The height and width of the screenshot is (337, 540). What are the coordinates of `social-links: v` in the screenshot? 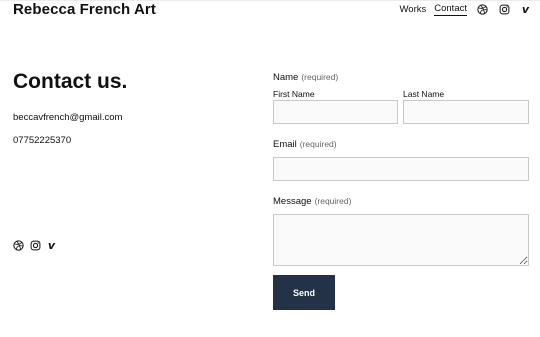 It's located at (37, 245).